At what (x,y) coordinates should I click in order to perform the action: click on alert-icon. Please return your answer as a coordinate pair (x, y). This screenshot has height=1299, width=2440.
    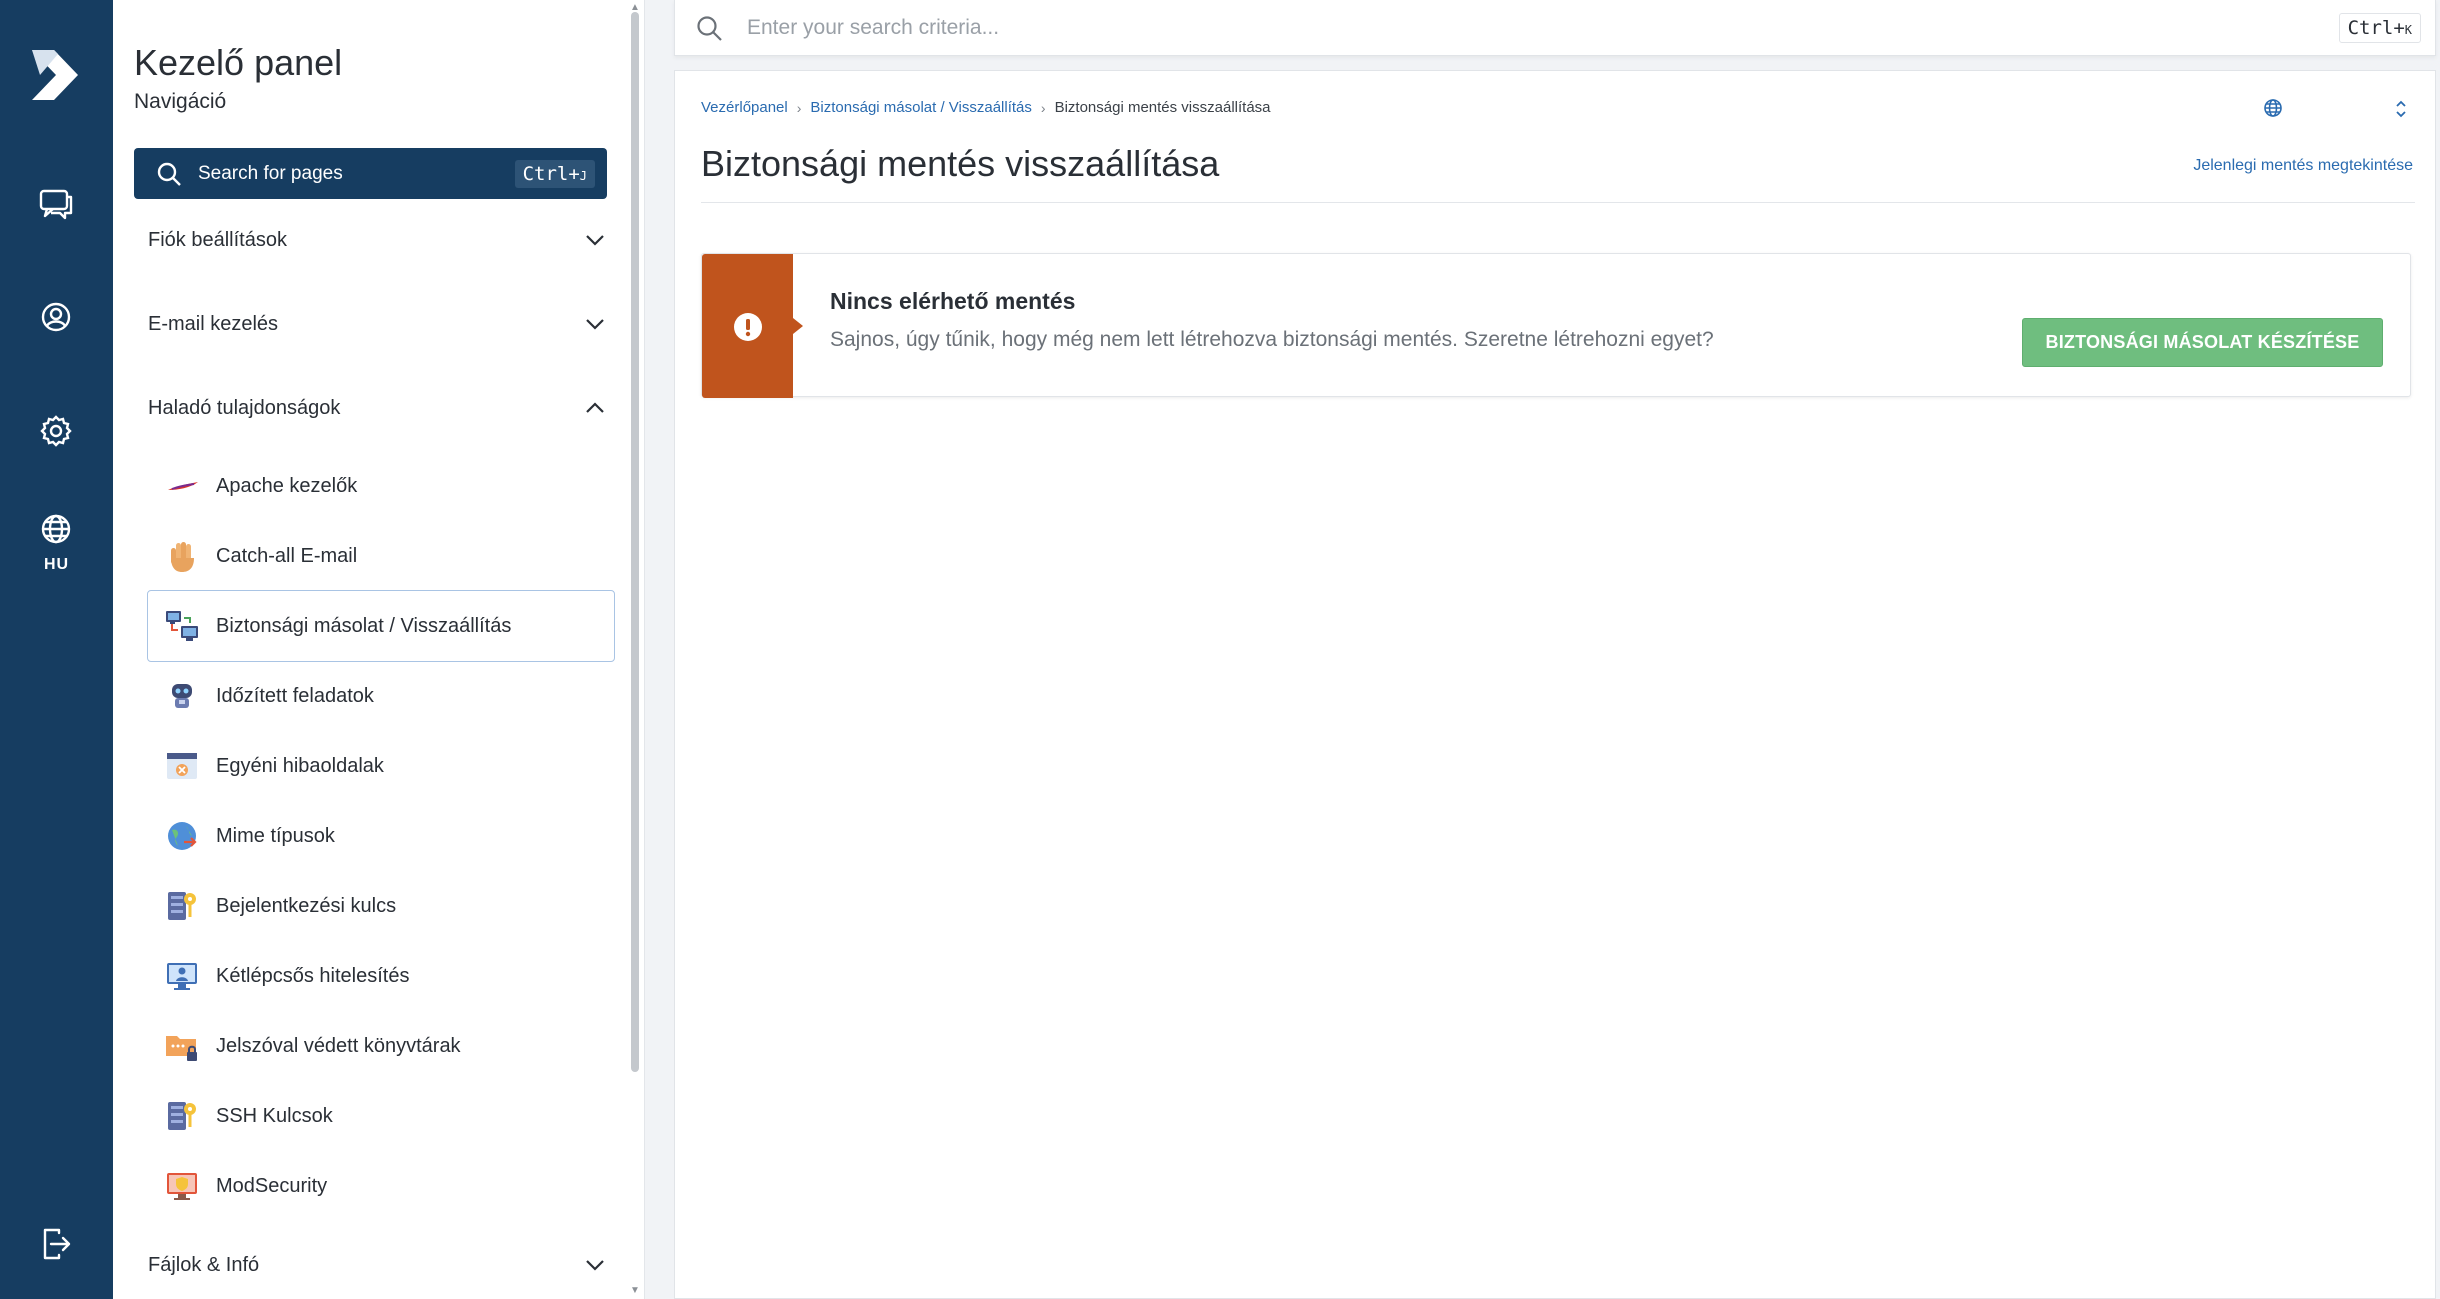
    Looking at the image, I should click on (748, 327).